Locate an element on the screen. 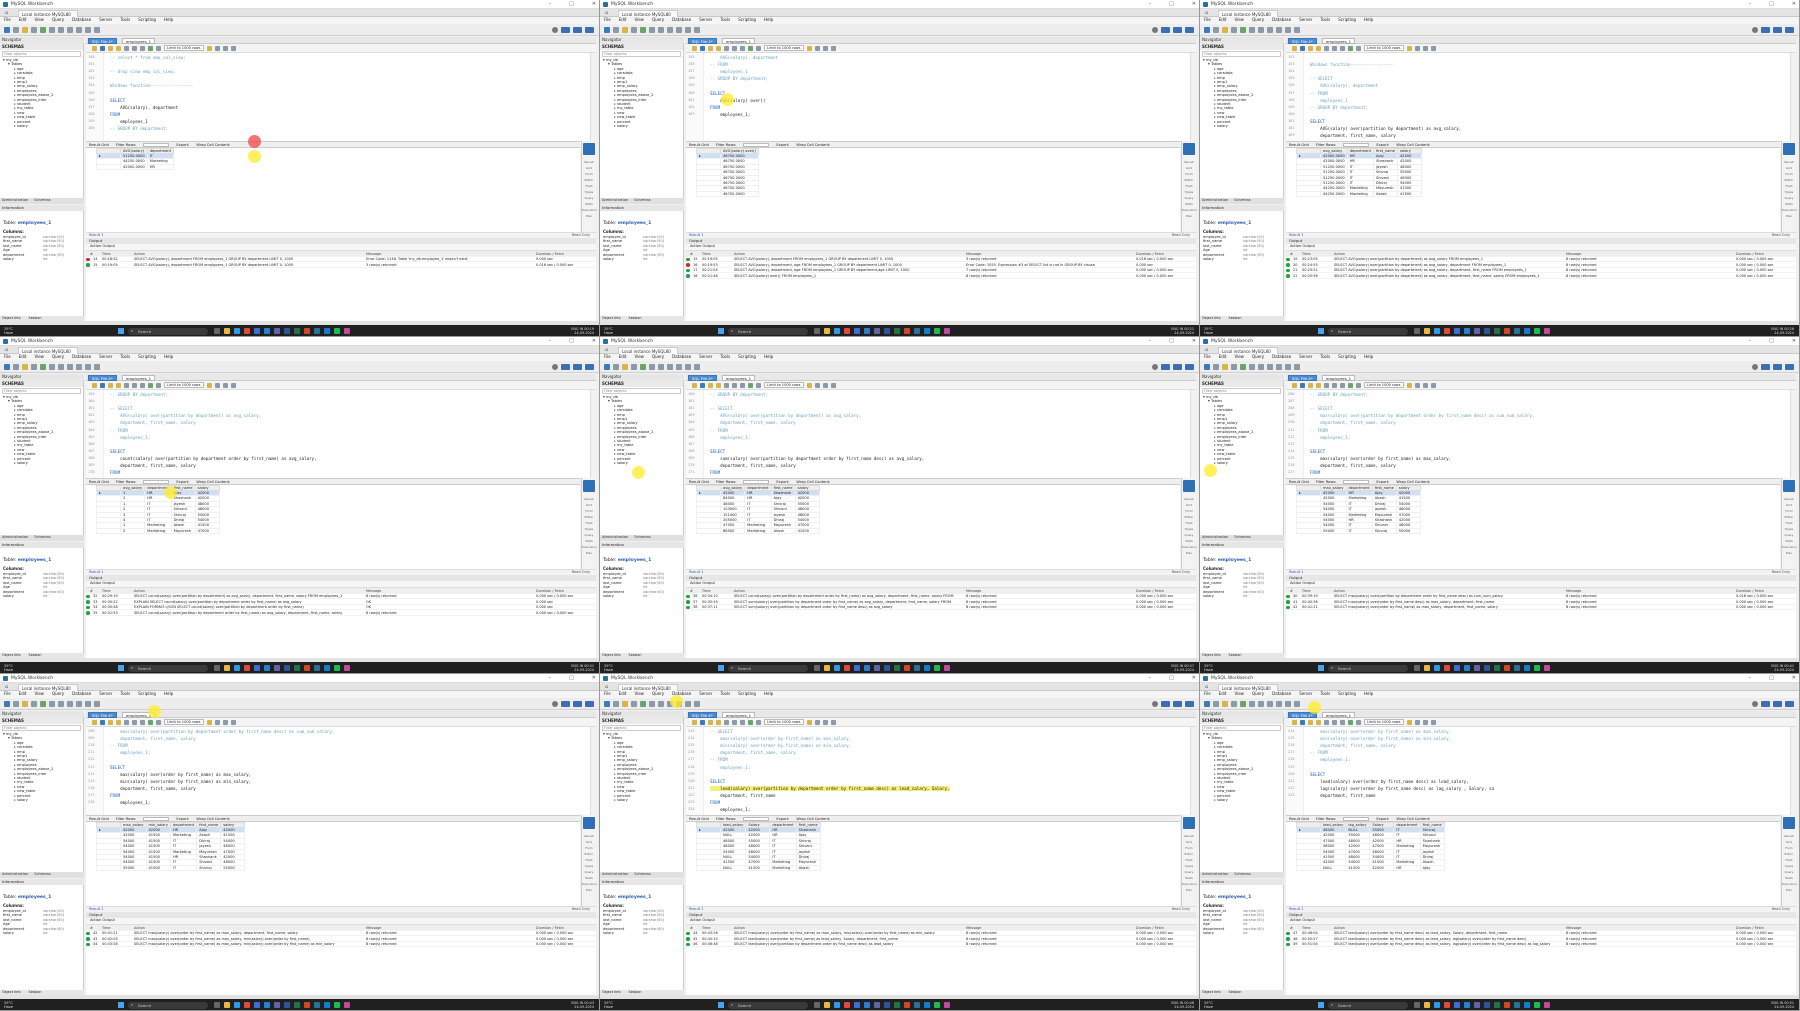  workbench-icon is located at coordinates (1517, 668).